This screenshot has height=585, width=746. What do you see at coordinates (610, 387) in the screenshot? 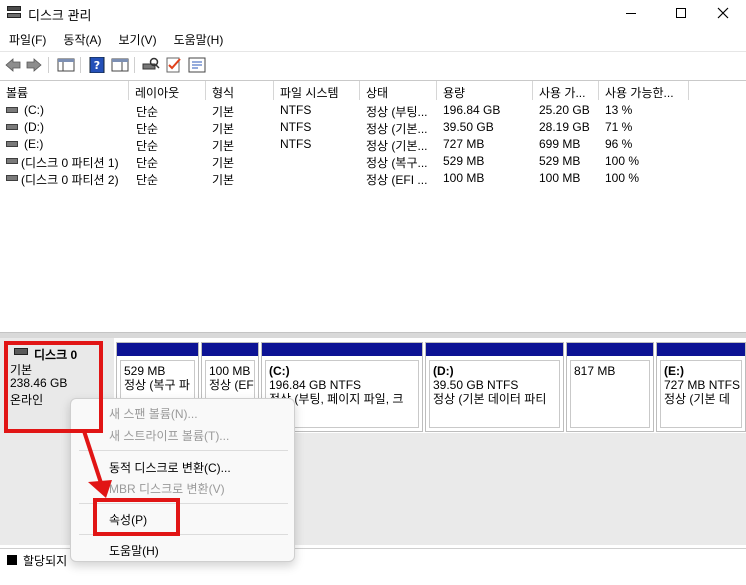
I see `partition-block: 817 MB` at bounding box center [610, 387].